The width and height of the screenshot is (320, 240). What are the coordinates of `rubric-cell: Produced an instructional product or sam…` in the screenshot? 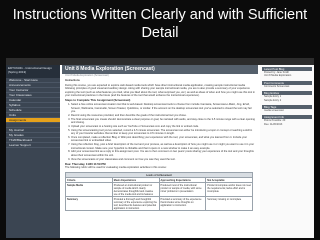 It's located at (135, 190).